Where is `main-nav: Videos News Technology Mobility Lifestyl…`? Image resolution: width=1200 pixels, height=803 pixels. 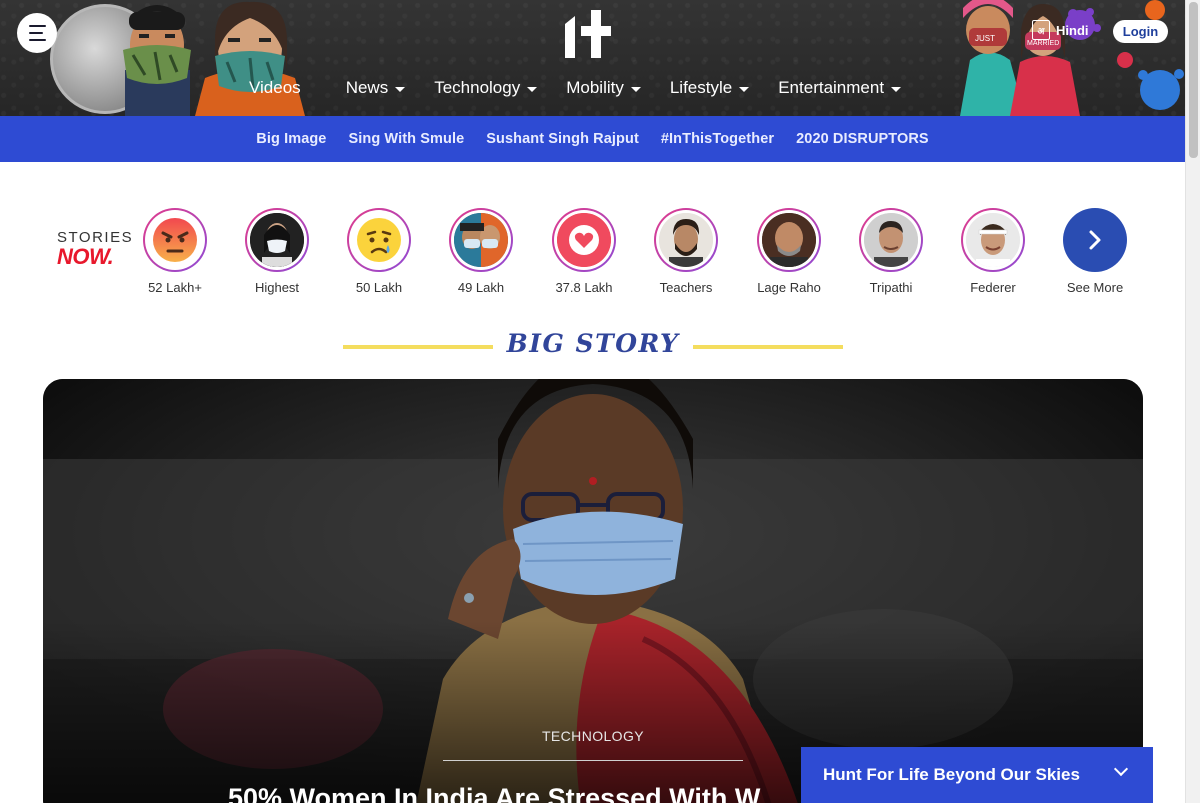 main-nav: Videos News Technology Mobility Lifestyl… is located at coordinates (575, 88).